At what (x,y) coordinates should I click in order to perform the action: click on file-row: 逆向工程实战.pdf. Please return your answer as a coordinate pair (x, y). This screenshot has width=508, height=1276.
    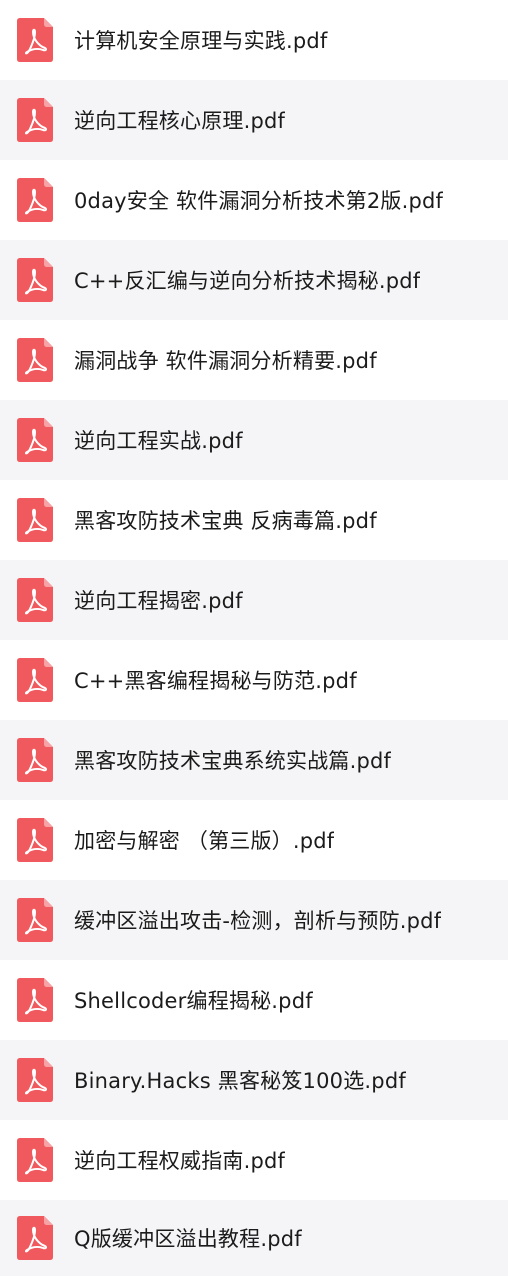
    Looking at the image, I should click on (254, 440).